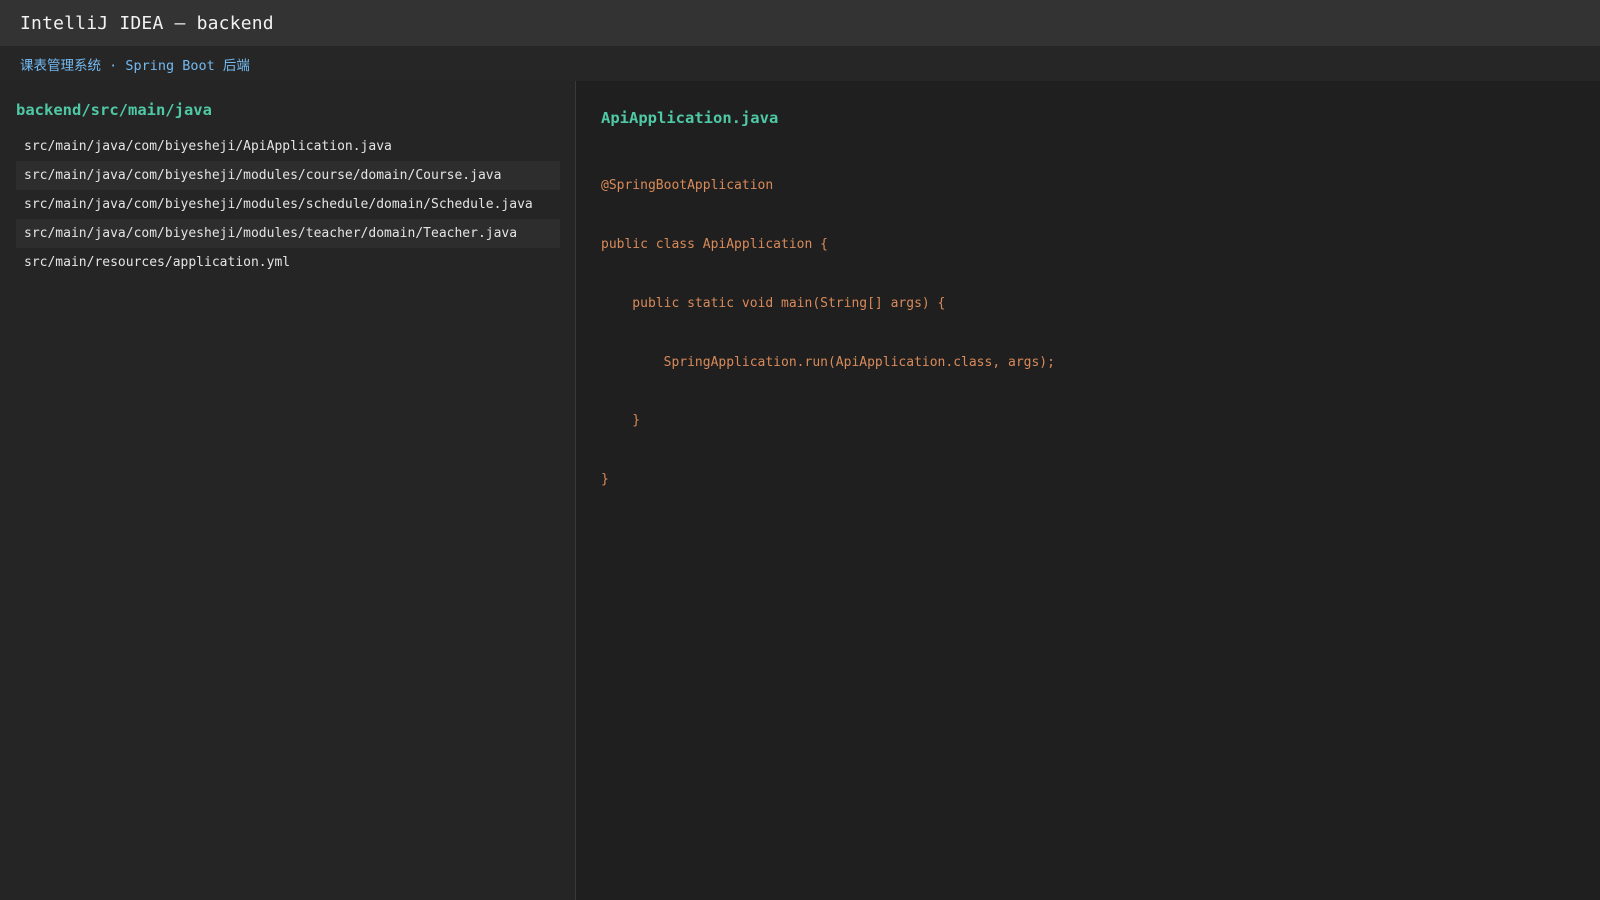  Describe the element at coordinates (147, 23) in the screenshot. I see `window-title: IntelliJ IDEA — backend` at that location.